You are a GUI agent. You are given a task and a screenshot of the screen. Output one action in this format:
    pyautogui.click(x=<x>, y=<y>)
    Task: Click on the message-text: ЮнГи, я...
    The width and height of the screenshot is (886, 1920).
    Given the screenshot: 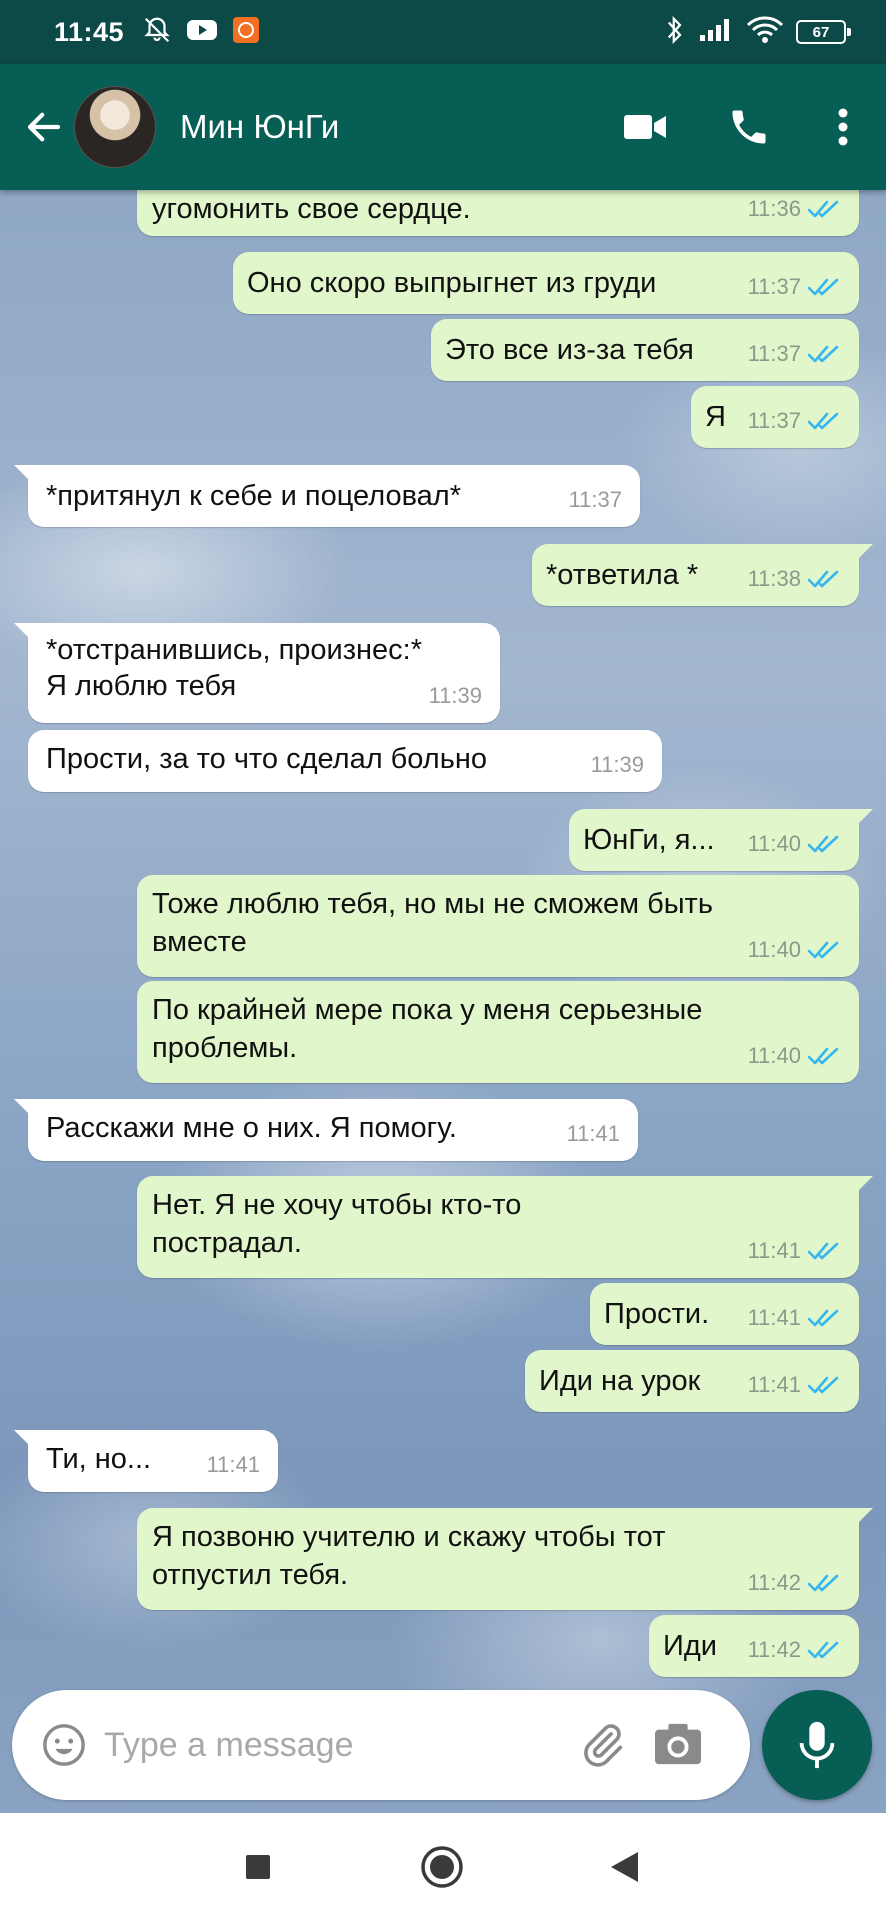 What is the action you would take?
    pyautogui.click(x=649, y=840)
    